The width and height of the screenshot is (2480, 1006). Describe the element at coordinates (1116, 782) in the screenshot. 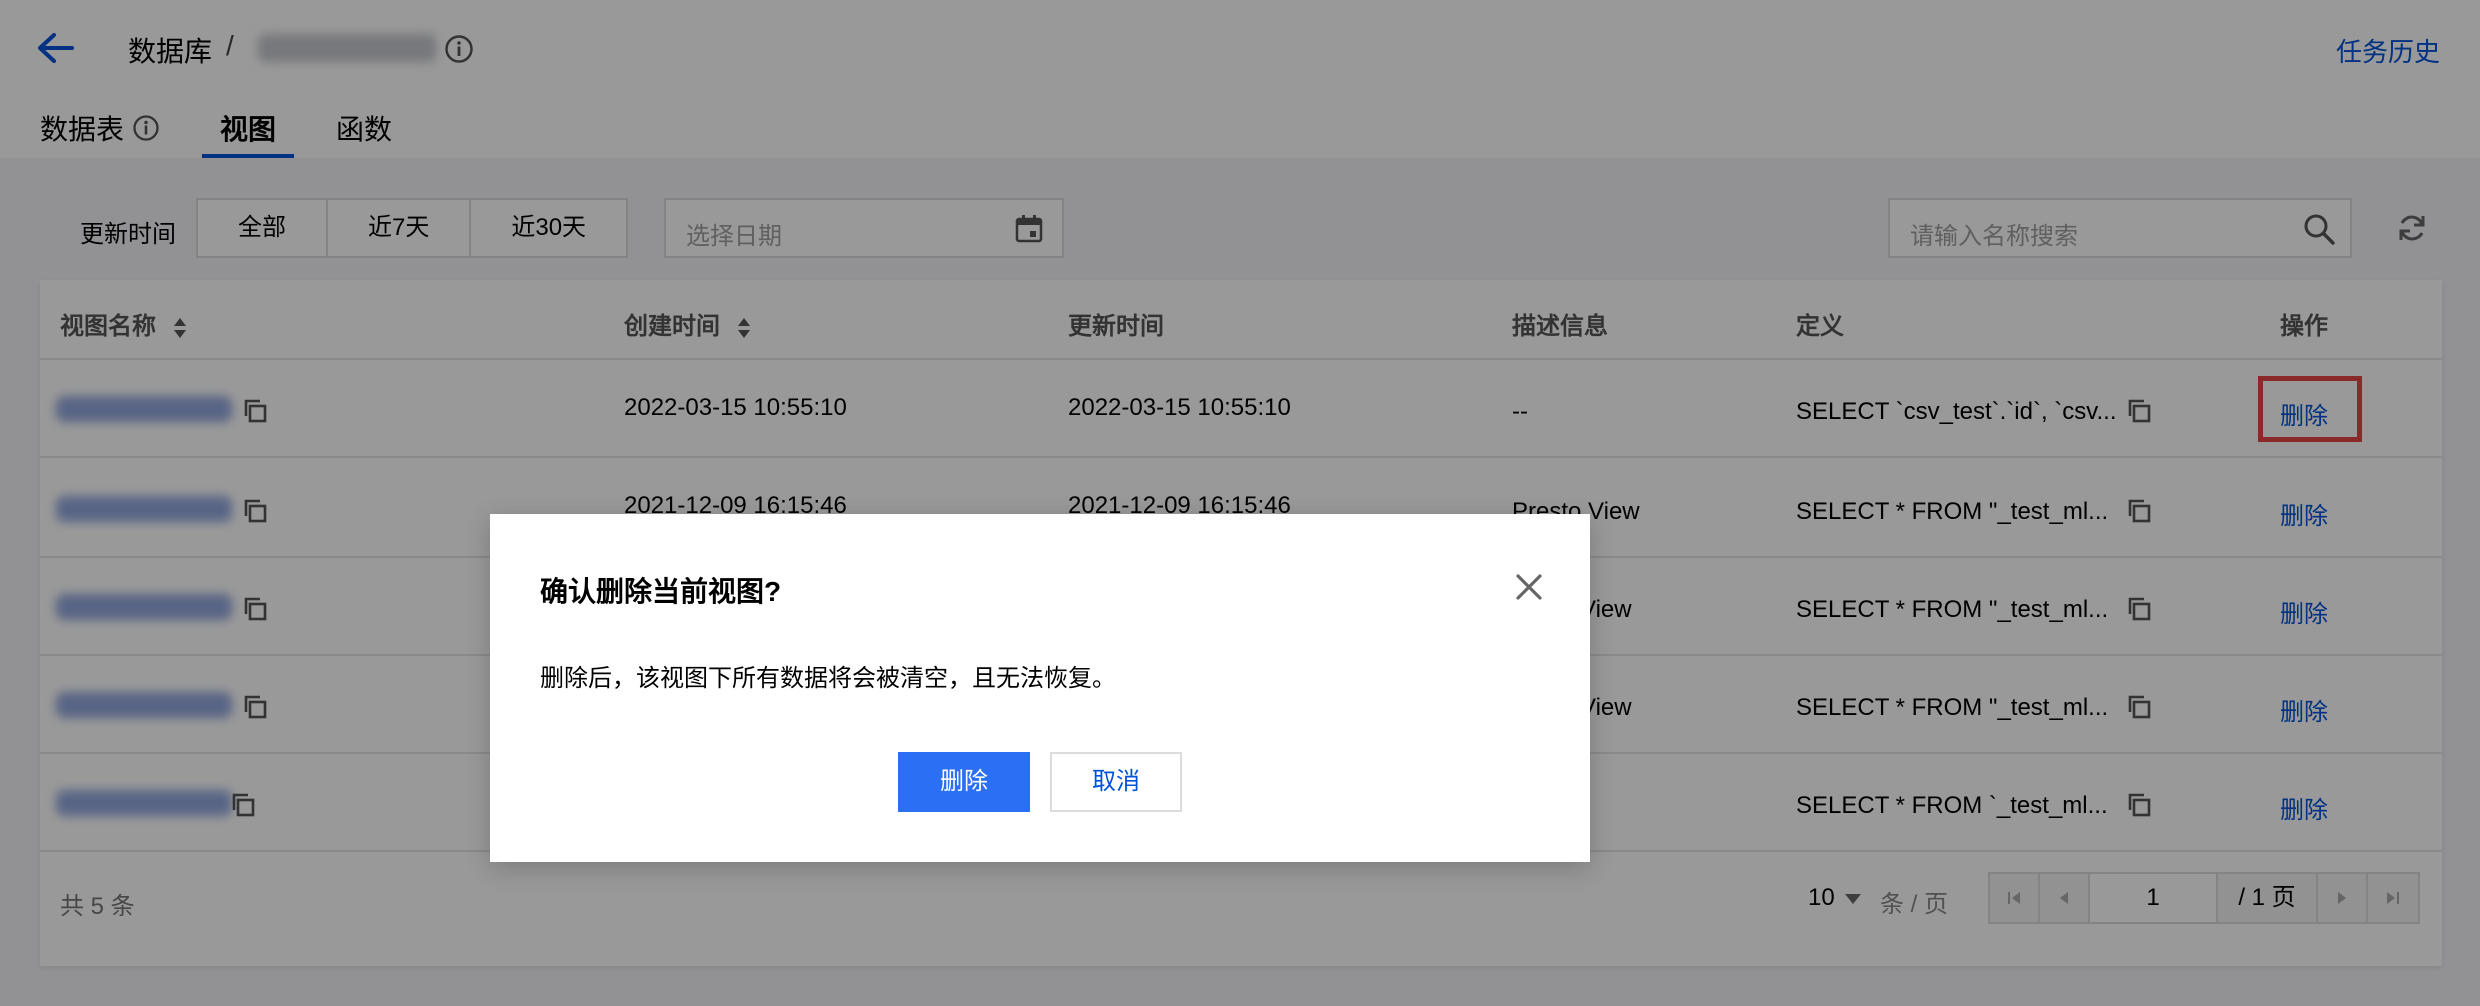

I see `cancel-button: 取消` at that location.